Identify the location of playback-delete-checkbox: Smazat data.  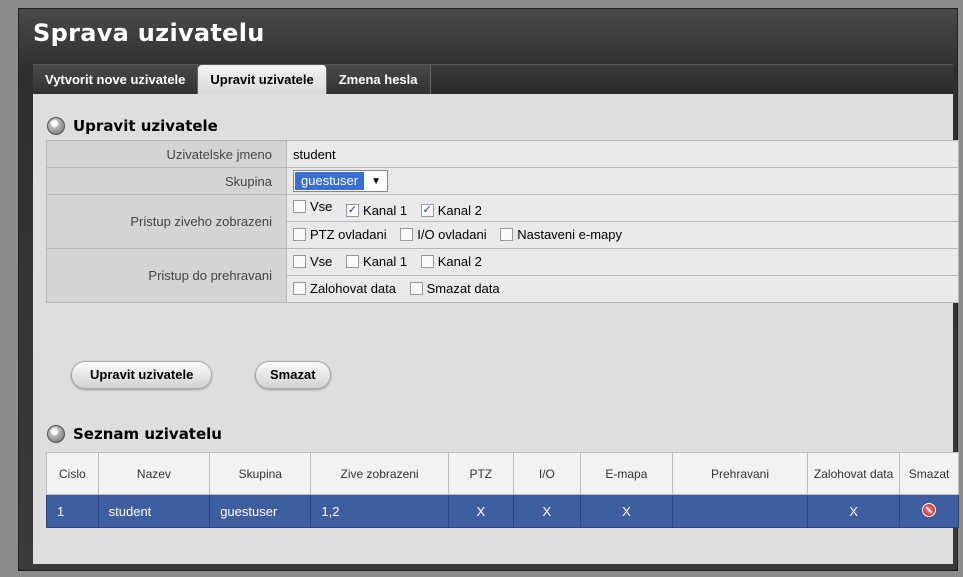
(454, 288).